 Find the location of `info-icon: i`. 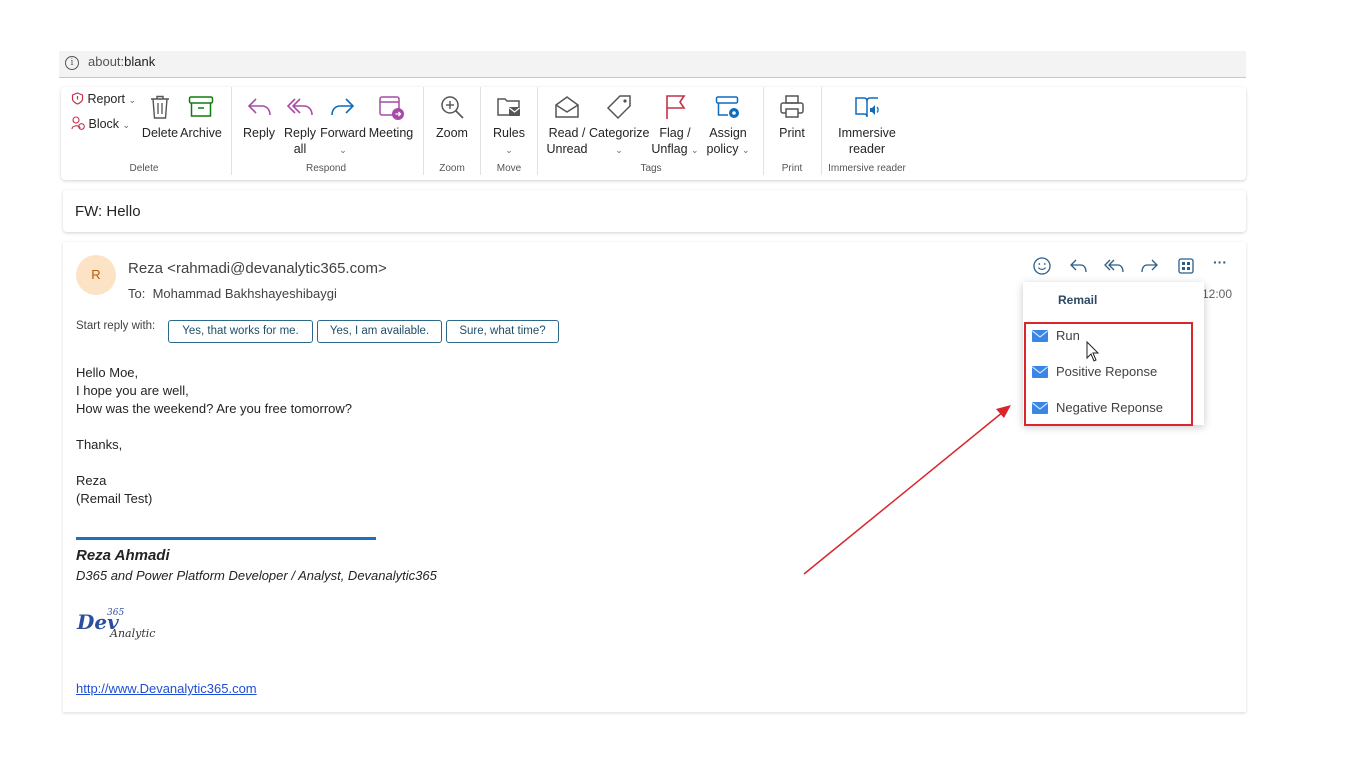

info-icon: i is located at coordinates (72, 63).